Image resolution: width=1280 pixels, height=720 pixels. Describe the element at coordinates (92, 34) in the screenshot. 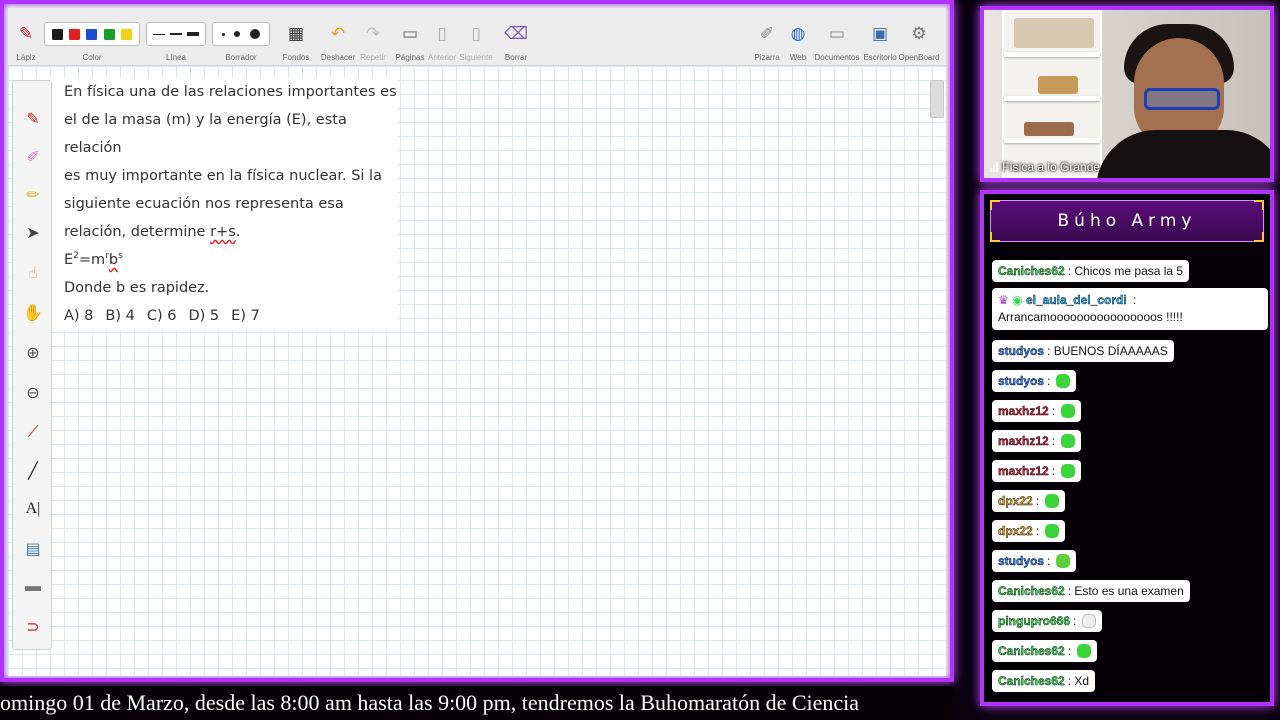

I see `color-swatch-blue` at that location.